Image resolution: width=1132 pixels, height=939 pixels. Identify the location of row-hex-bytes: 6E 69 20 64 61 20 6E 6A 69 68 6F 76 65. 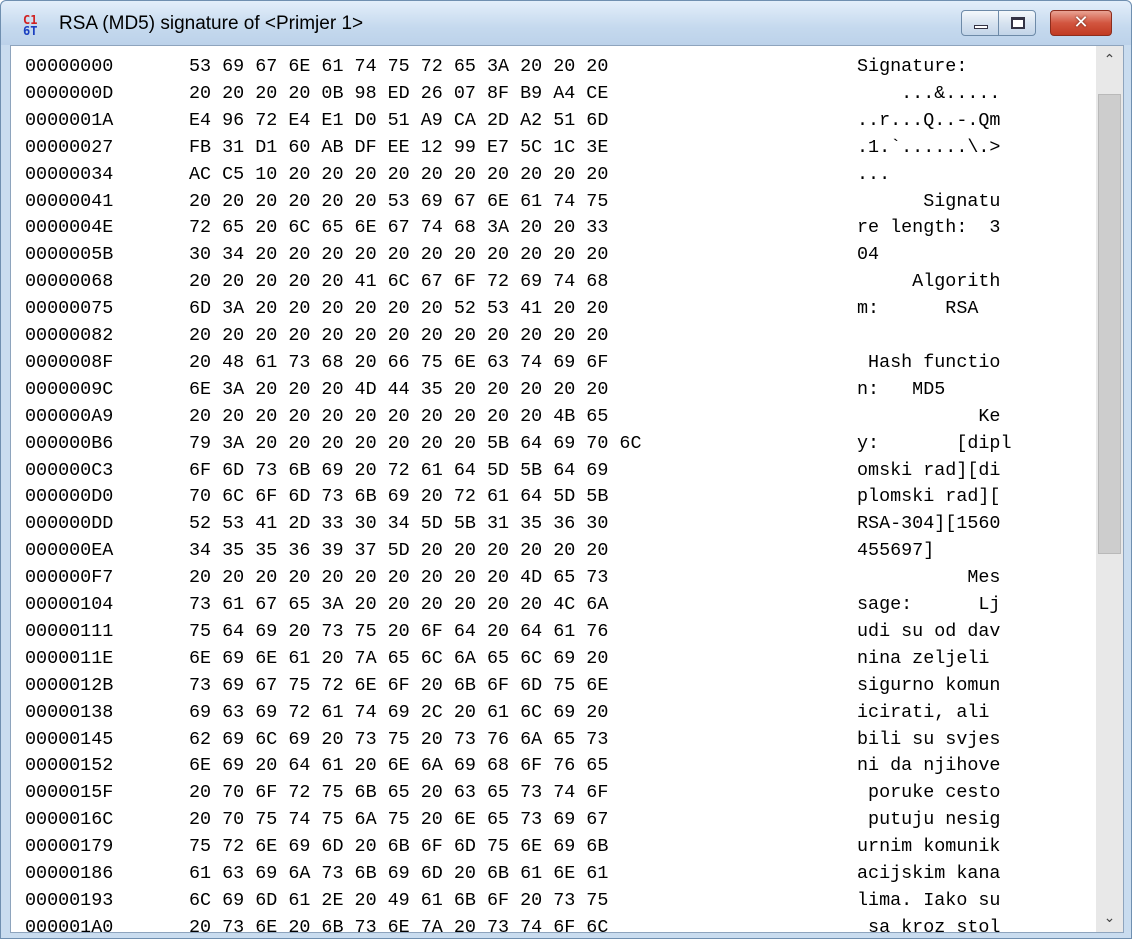
(399, 766).